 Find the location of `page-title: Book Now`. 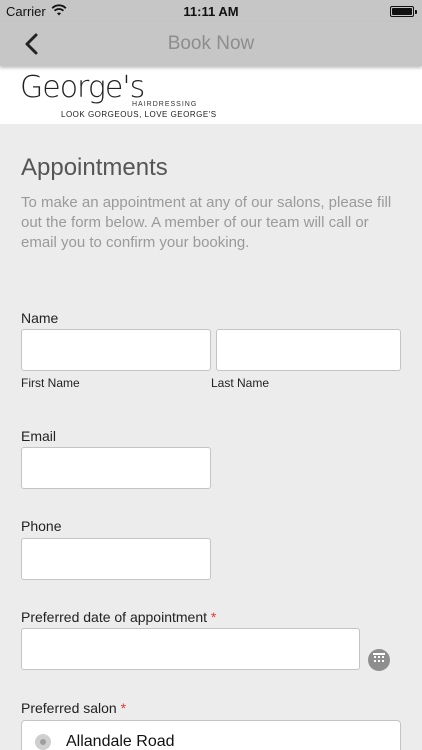

page-title: Book Now is located at coordinates (211, 43).